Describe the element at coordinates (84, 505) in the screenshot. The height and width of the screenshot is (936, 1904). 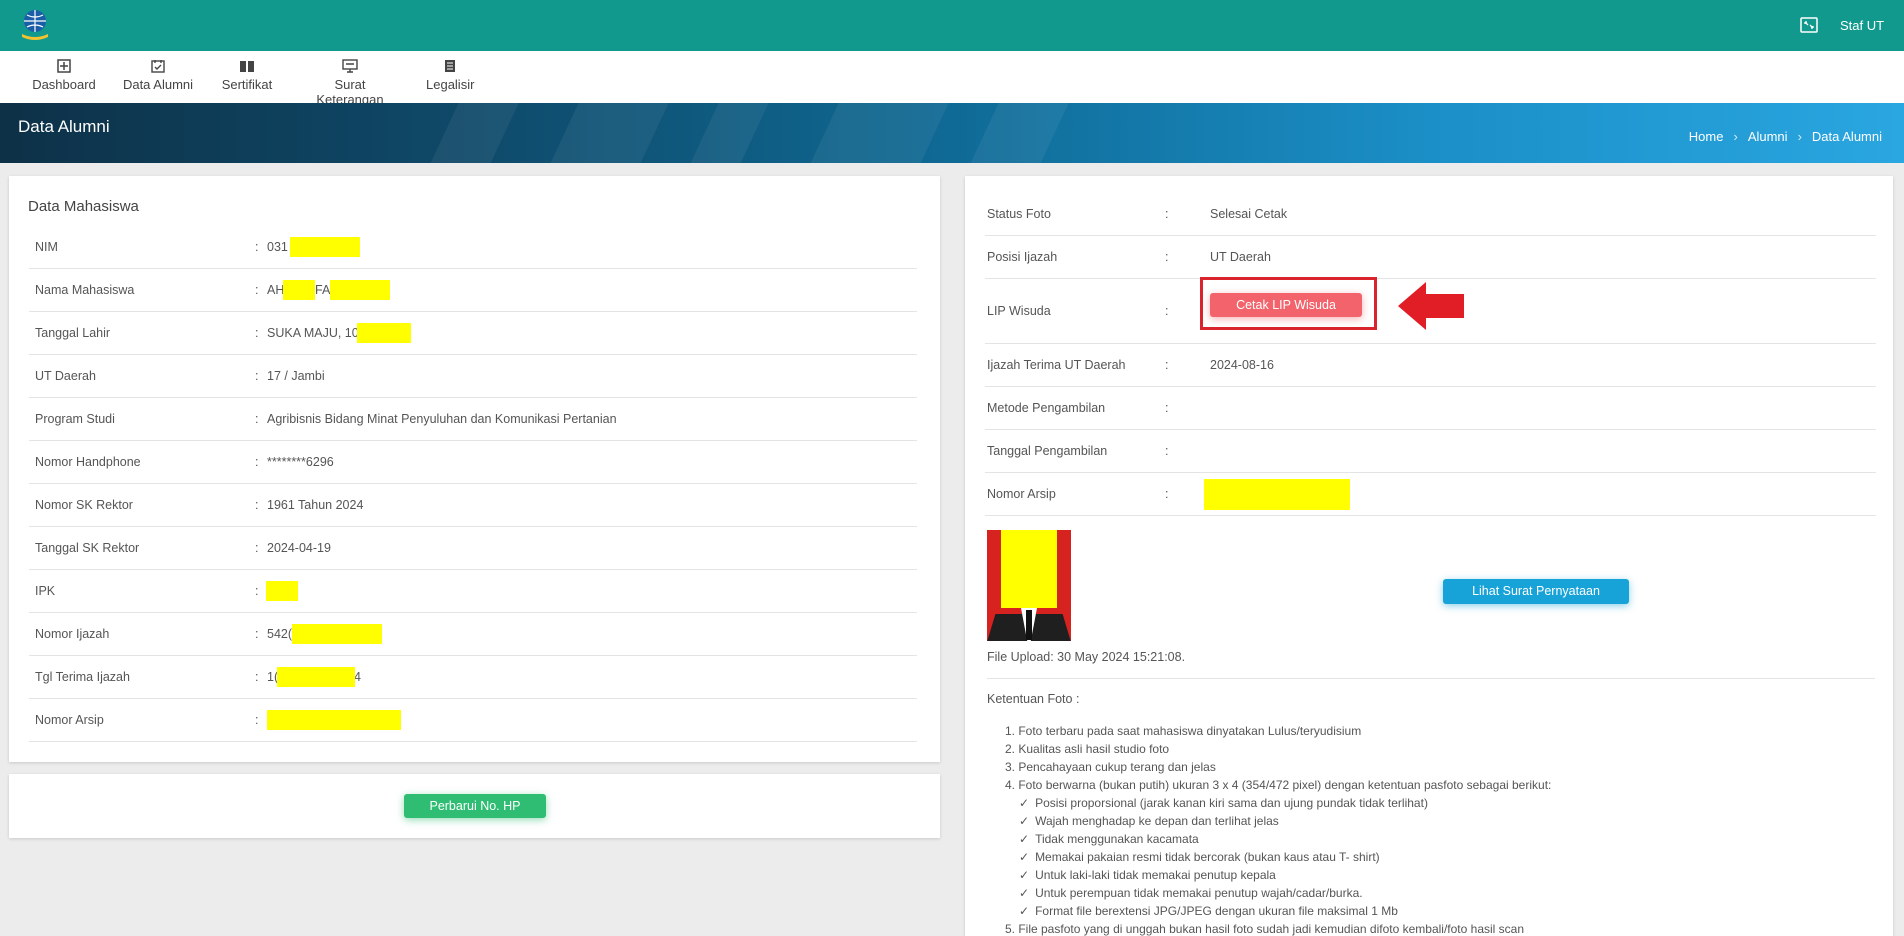
I see `row-label: Nomor SK Rektor` at that location.